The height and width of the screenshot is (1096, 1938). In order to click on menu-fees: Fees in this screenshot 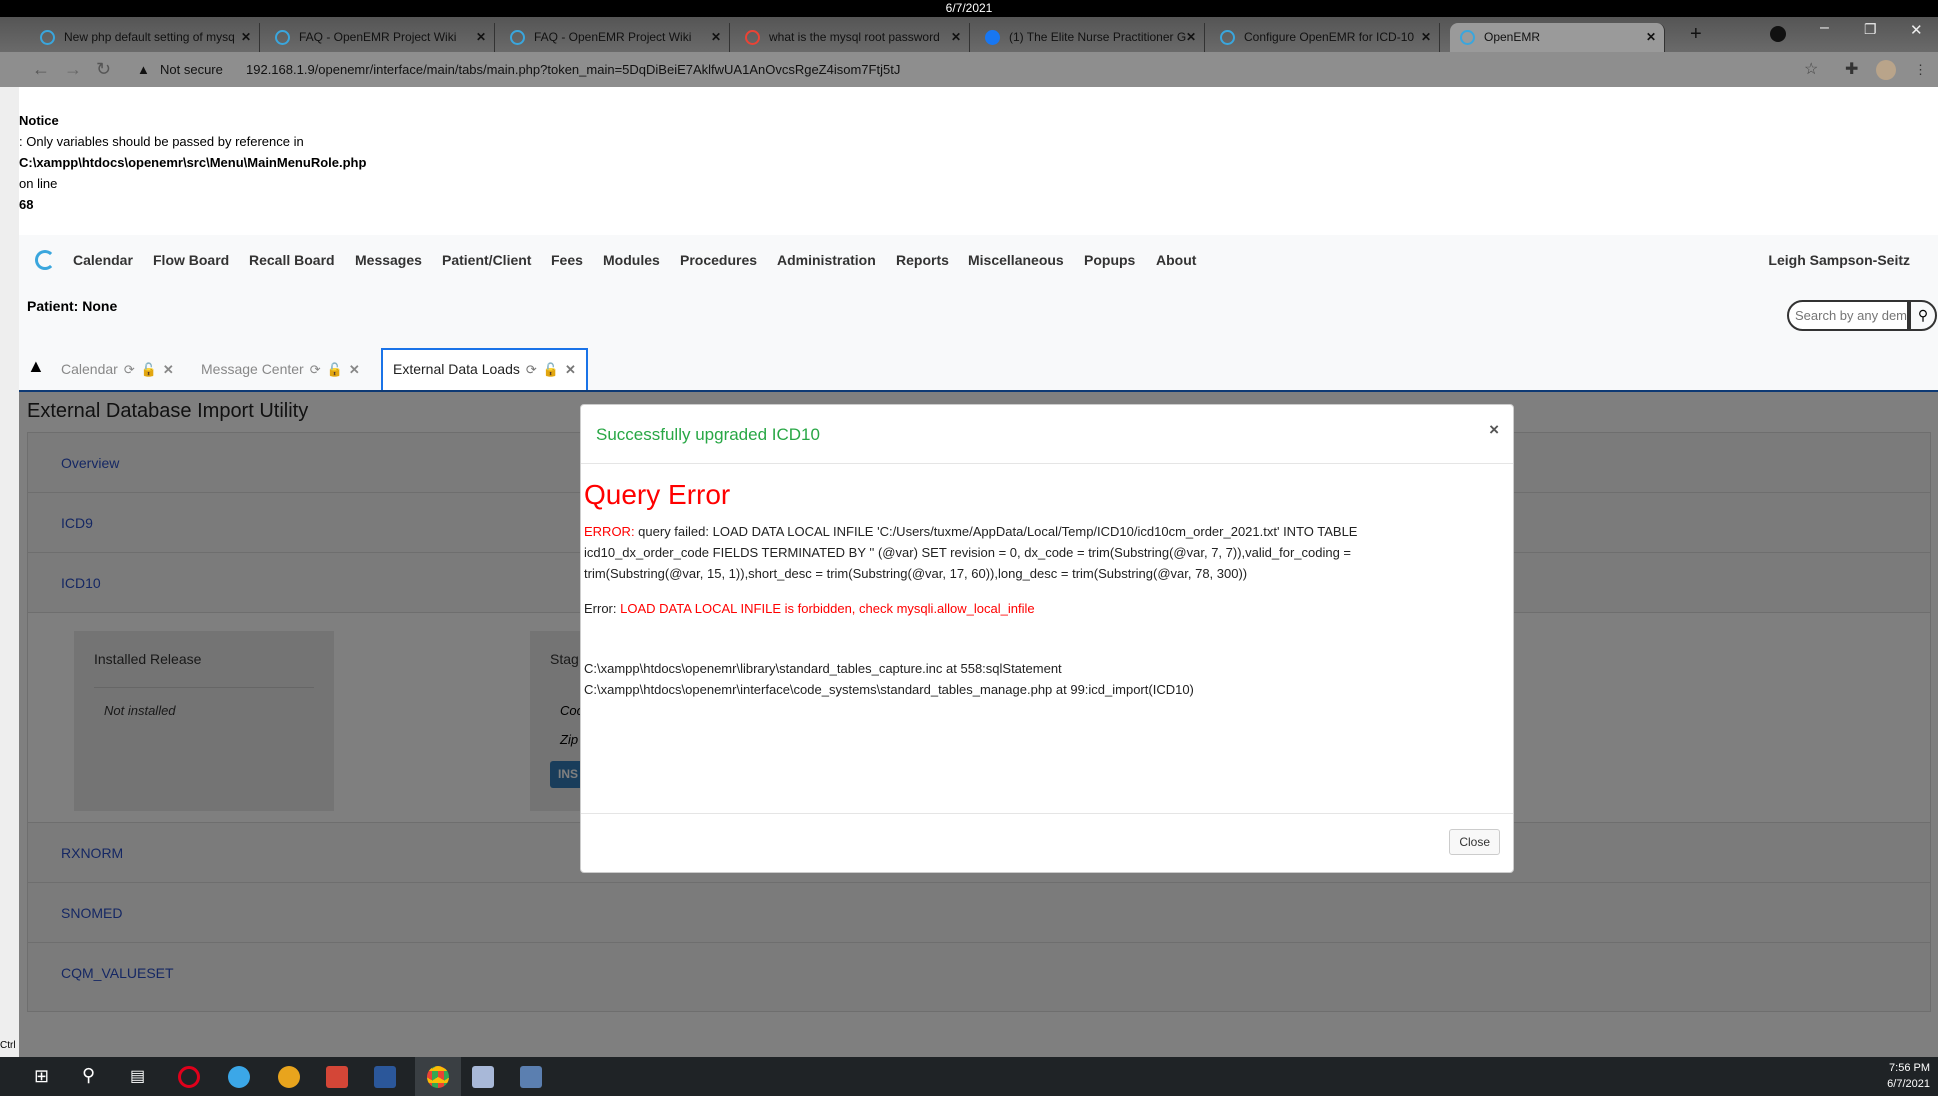, I will do `click(567, 260)`.